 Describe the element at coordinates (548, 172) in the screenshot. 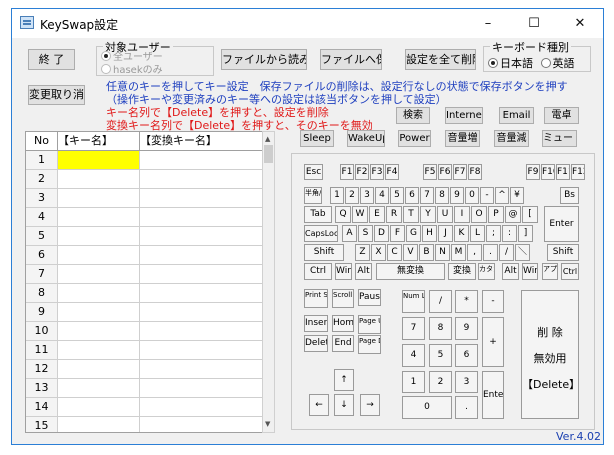

I see `key-function: F10` at that location.